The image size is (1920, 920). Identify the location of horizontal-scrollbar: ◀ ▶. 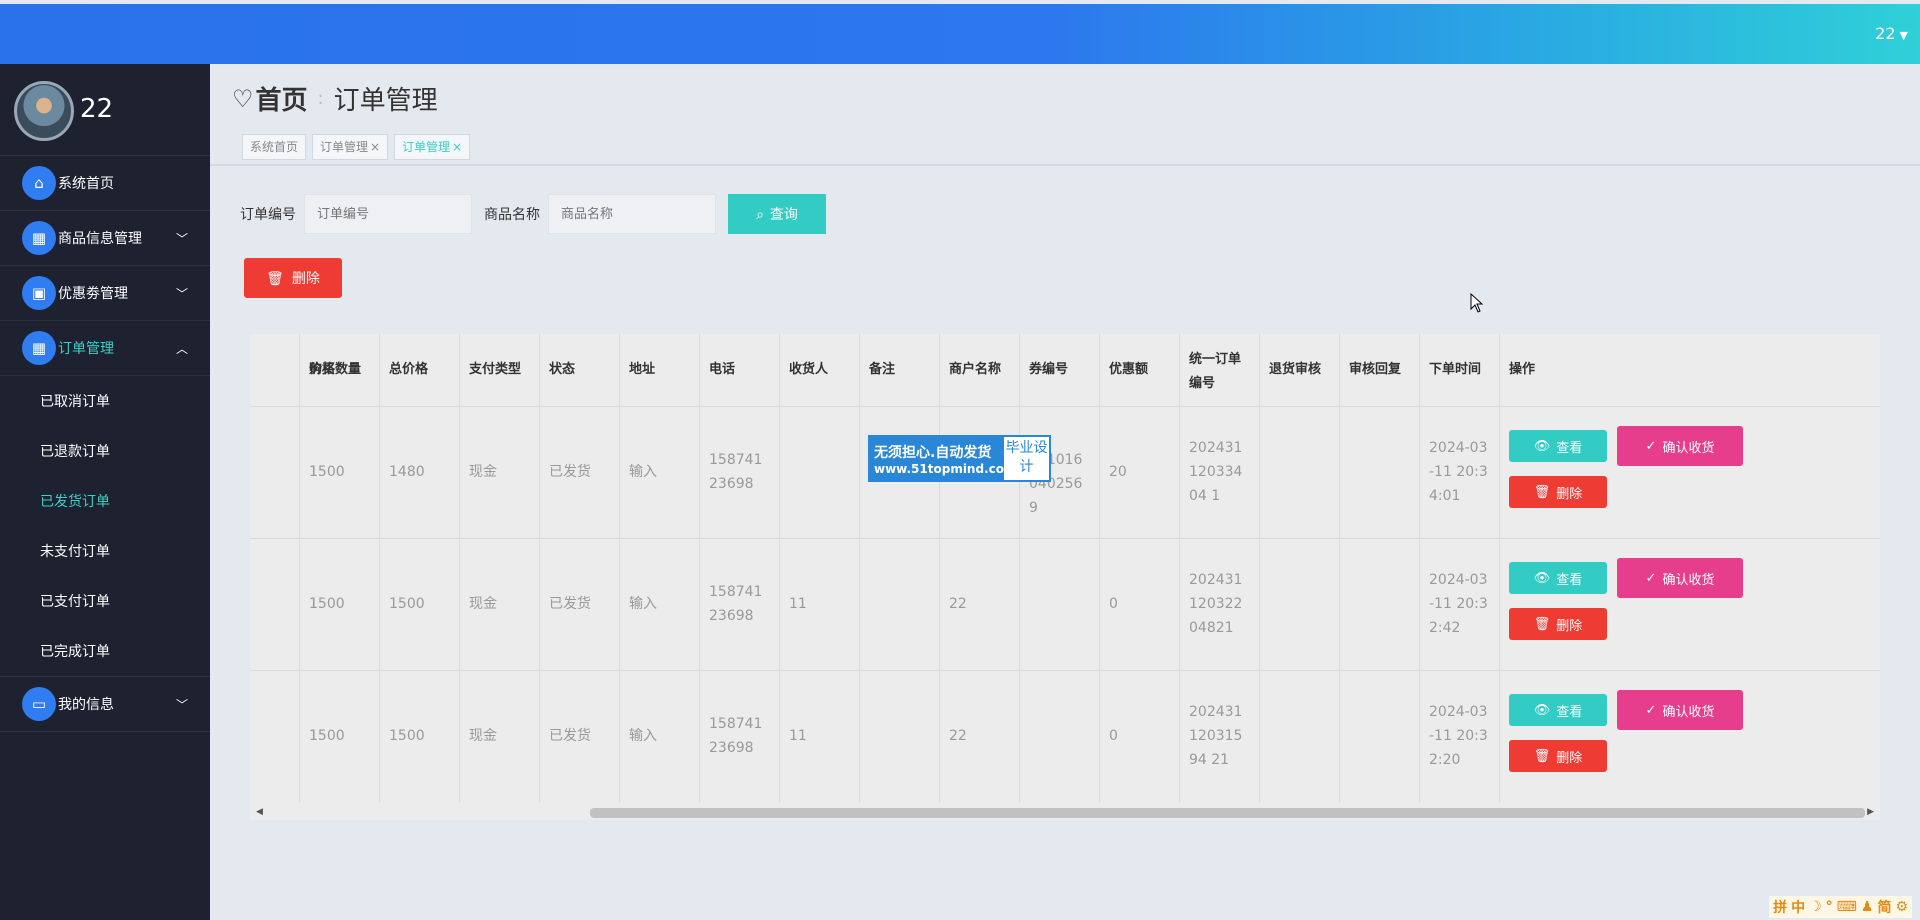
(1065, 812).